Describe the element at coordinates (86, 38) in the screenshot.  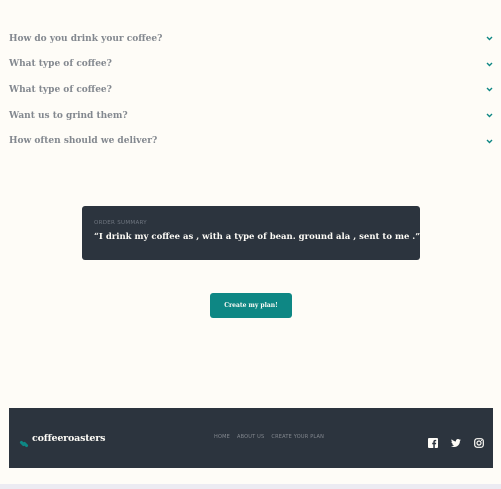
I see `accordion-question: How do you drink your coffee?` at that location.